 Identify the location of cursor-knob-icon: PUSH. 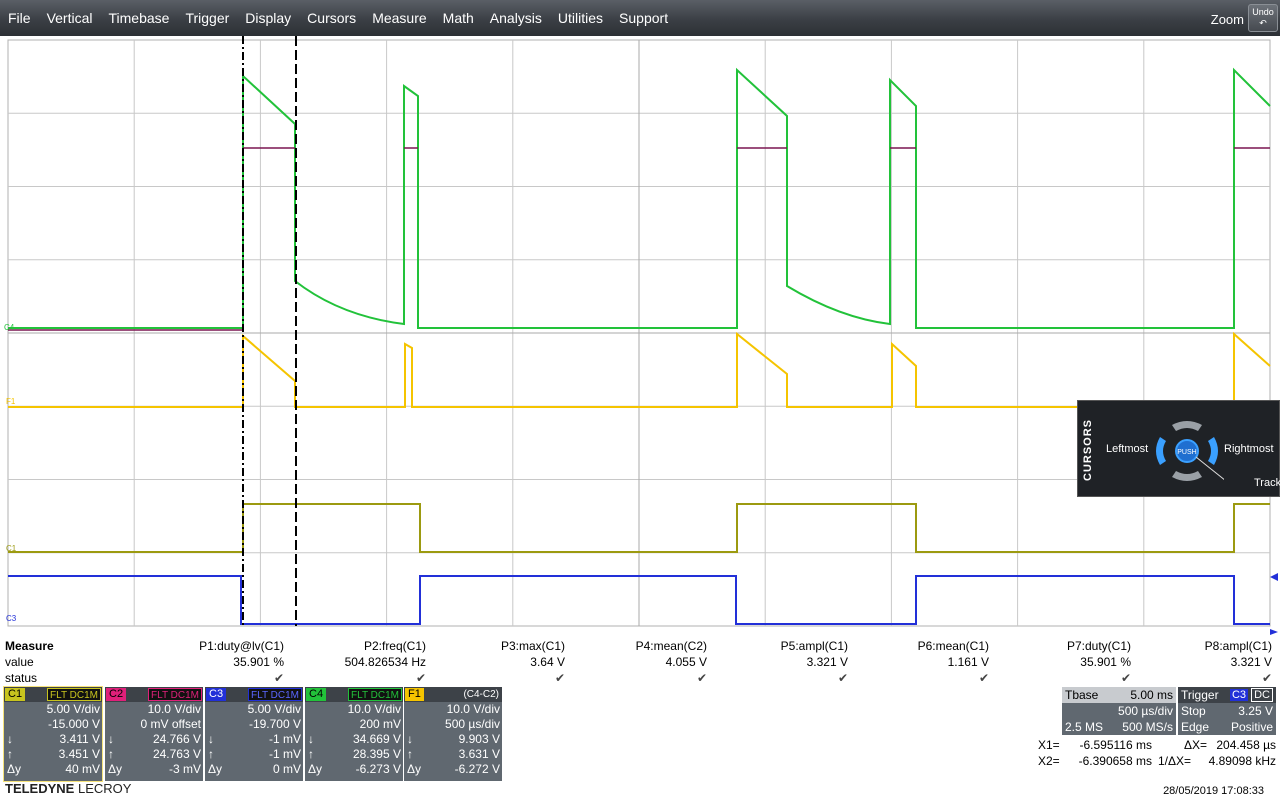
(1187, 451).